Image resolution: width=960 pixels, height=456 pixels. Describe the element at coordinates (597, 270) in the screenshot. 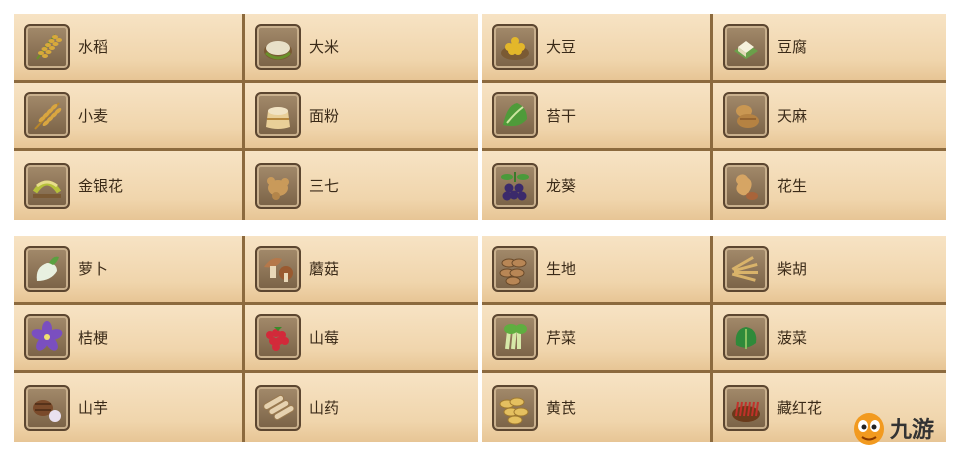

I see `ingredient-cell: 生地` at that location.